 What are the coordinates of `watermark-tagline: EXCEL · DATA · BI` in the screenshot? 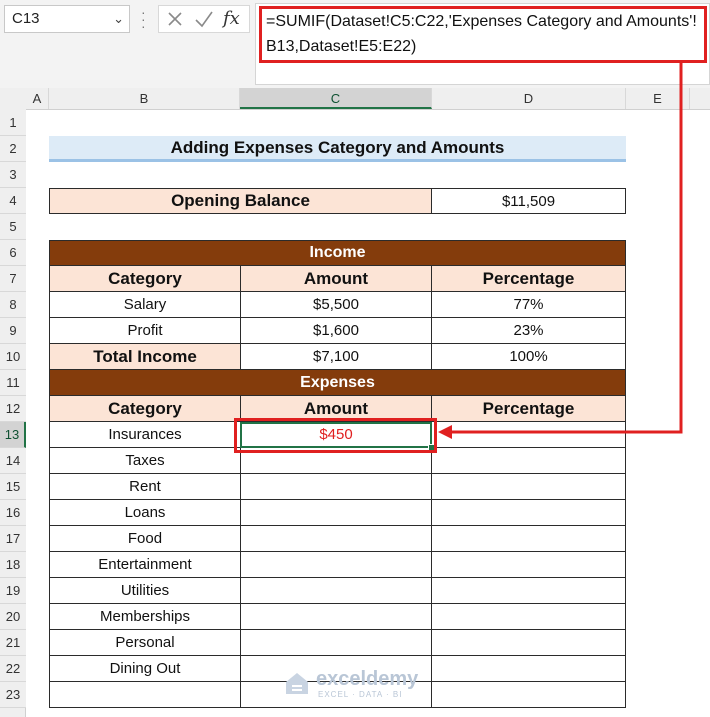 It's located at (360, 694).